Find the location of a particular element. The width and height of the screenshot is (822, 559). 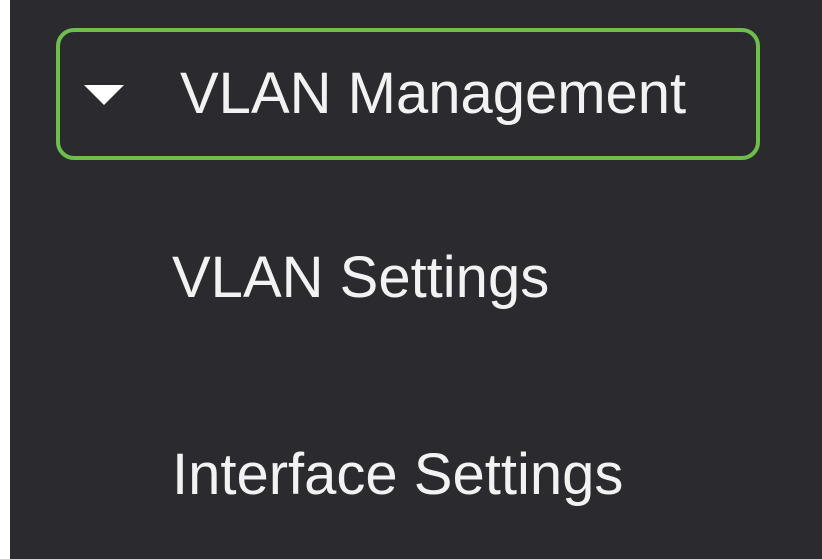

vlan-management-label: VLAN Management is located at coordinates (433, 93).